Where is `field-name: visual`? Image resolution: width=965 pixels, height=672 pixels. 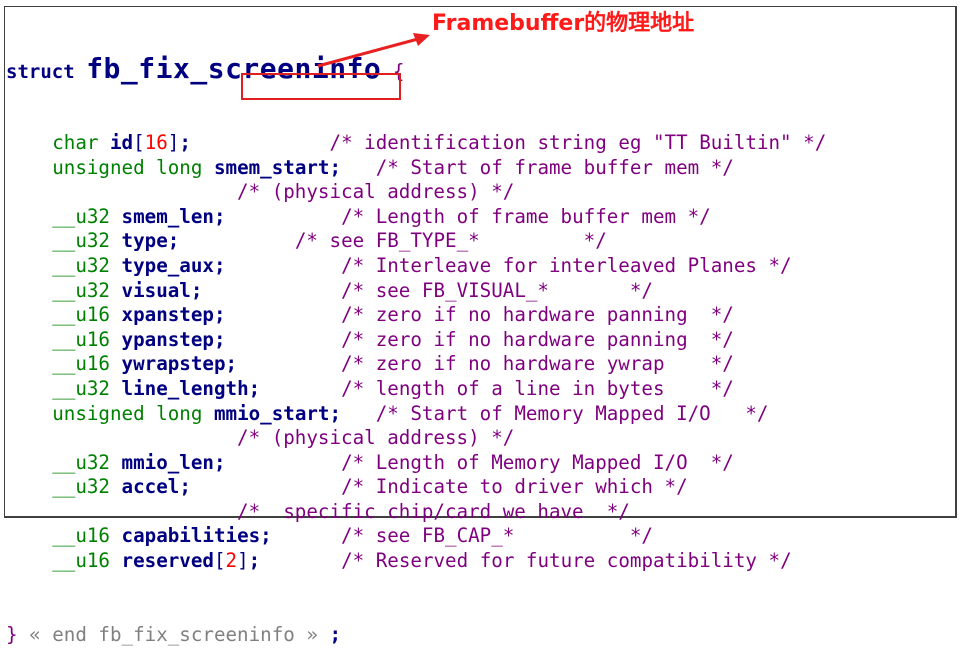 field-name: visual is located at coordinates (156, 290).